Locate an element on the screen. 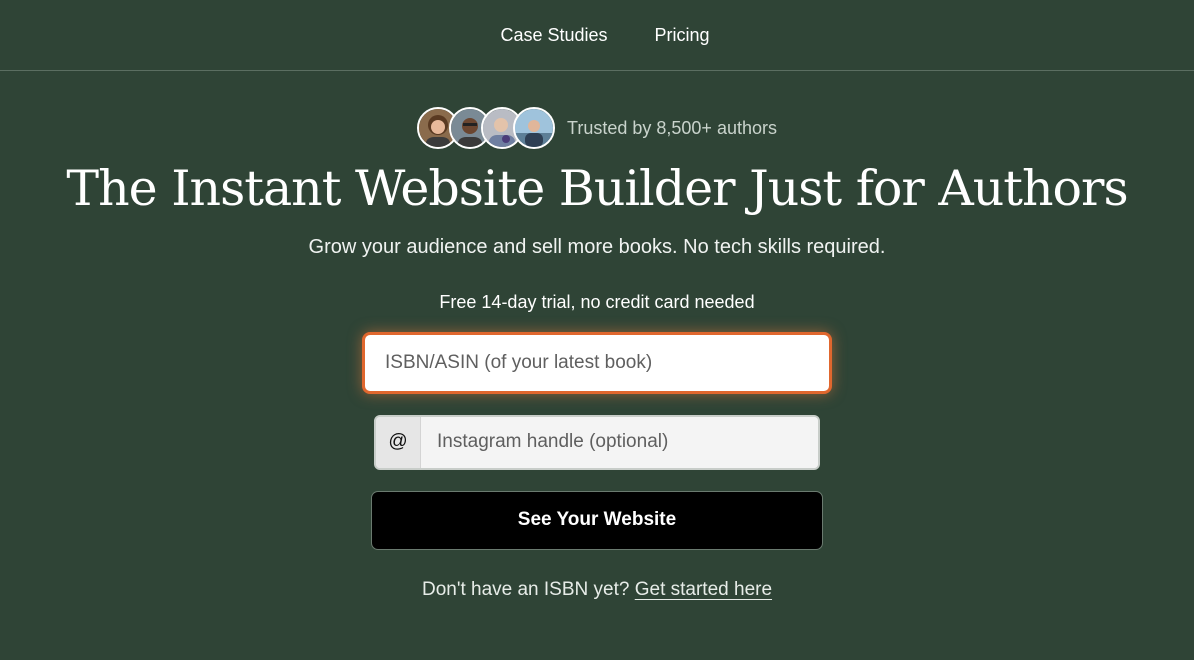 This screenshot has height=660, width=1194. isbn-field-wrapper is located at coordinates (597, 362).